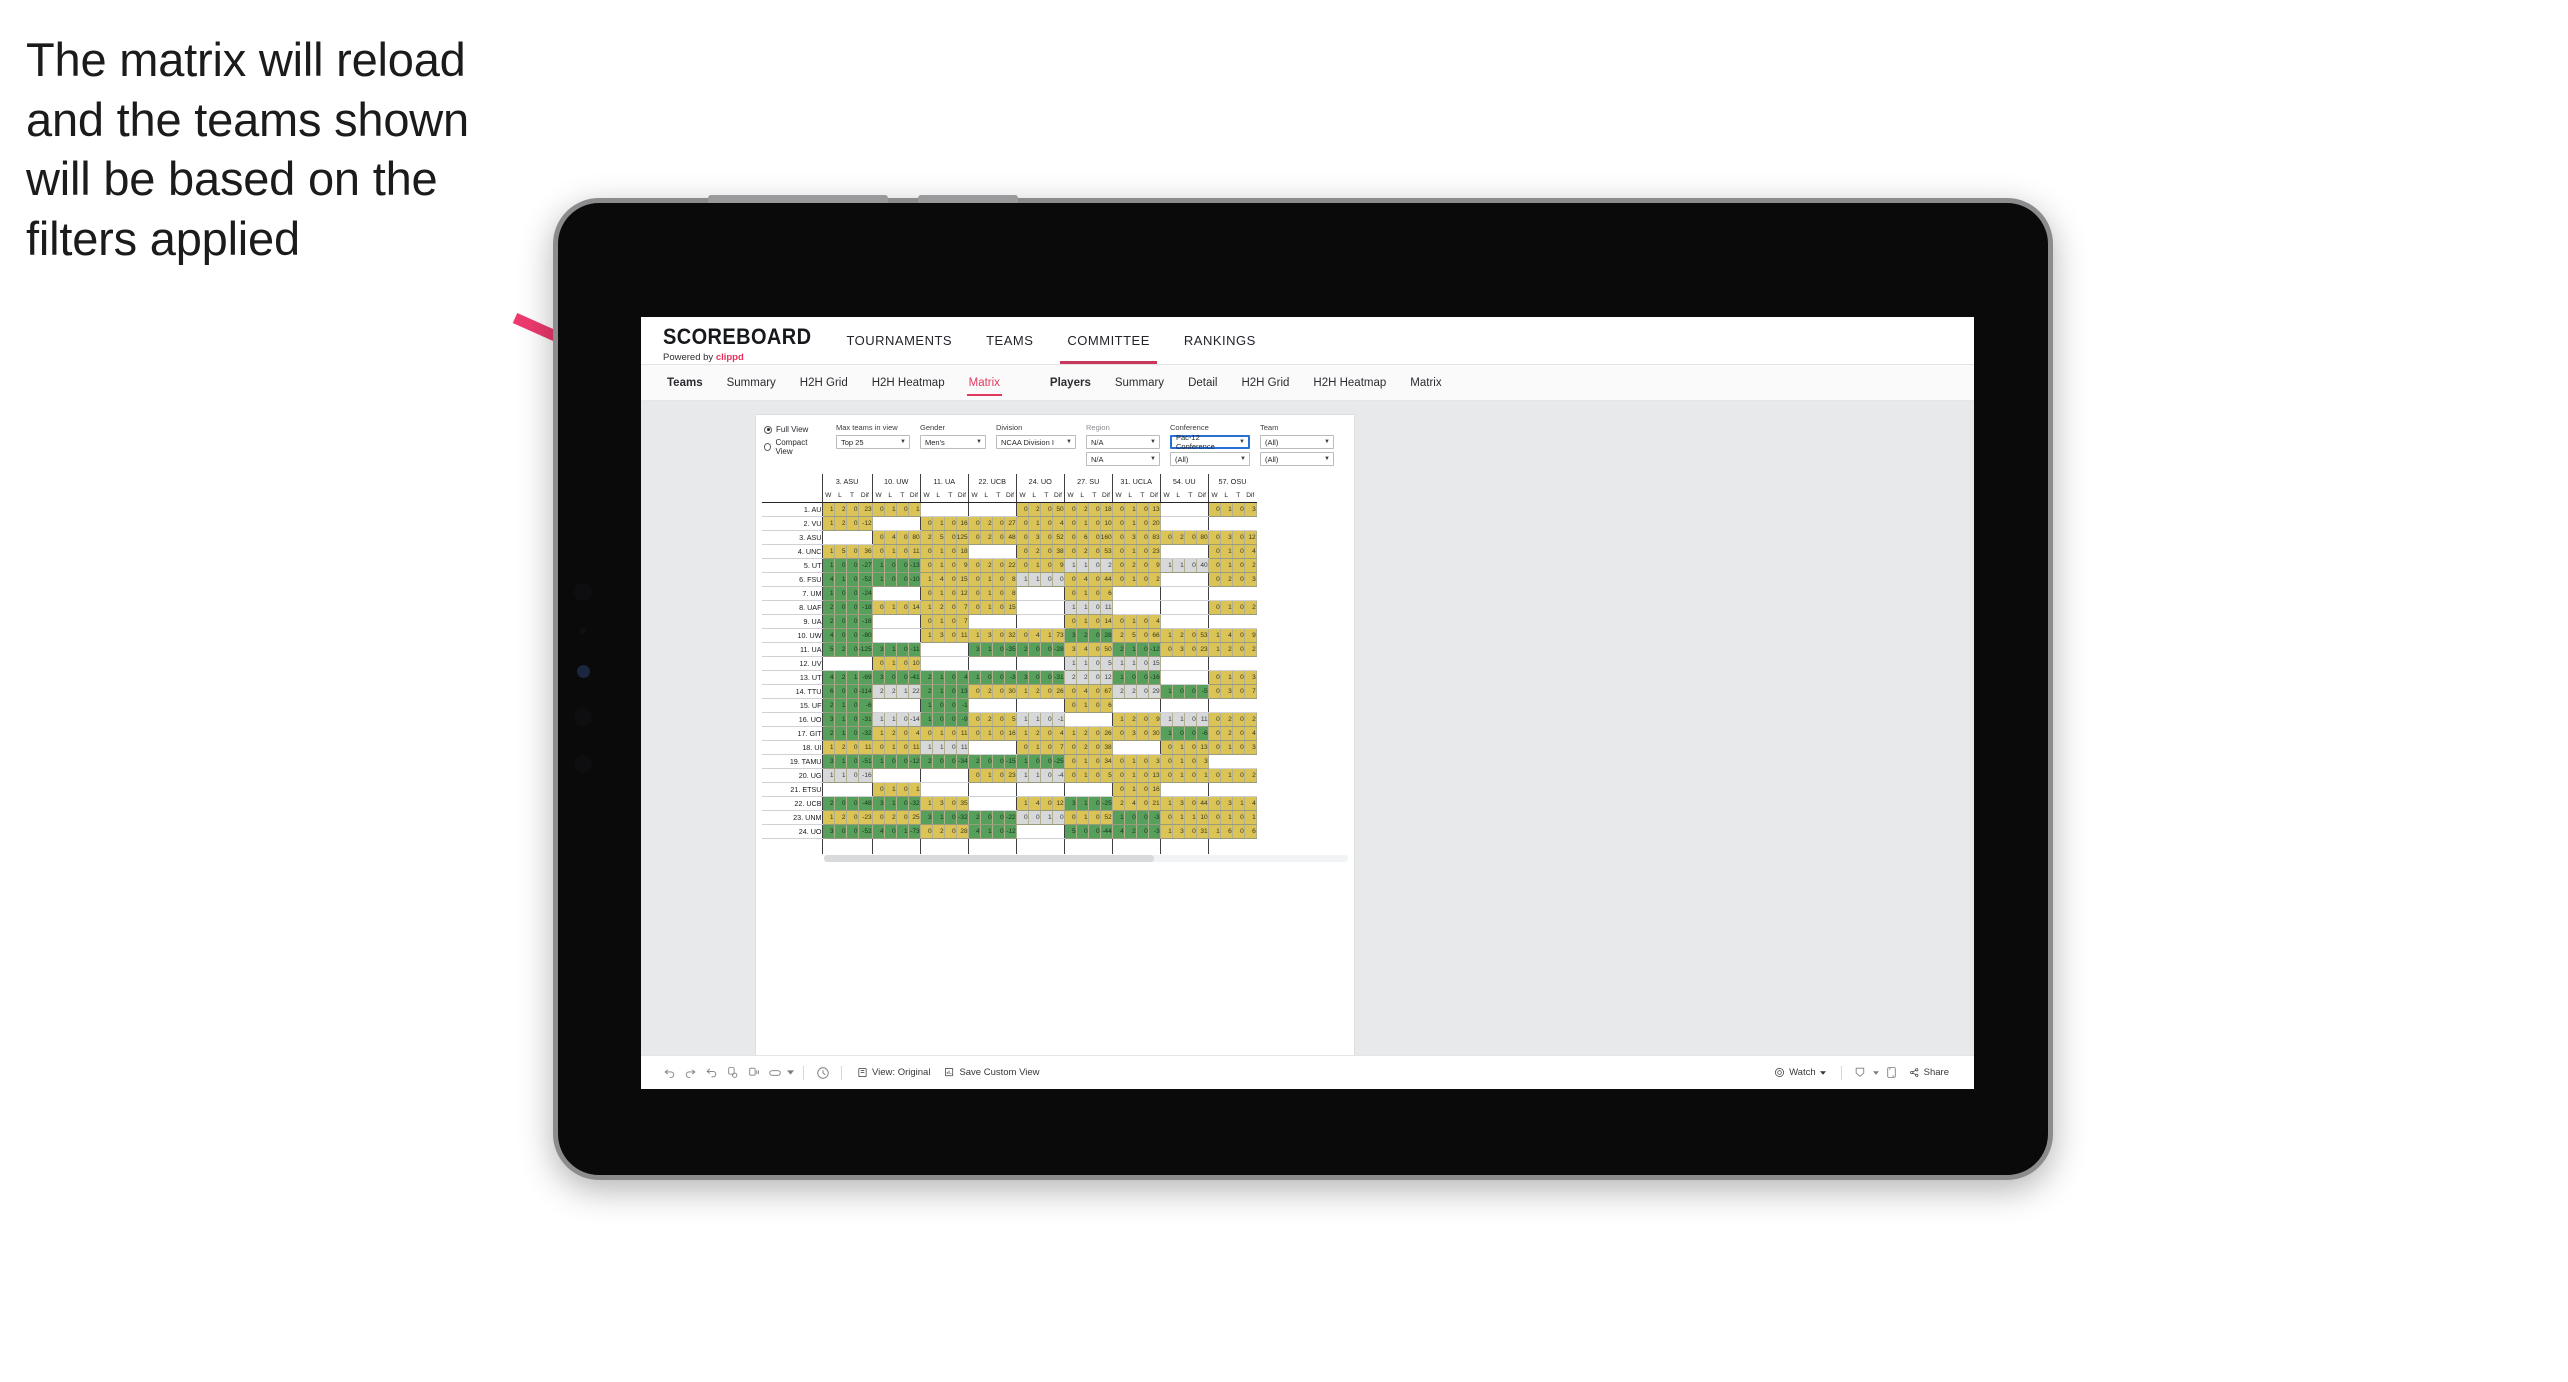 This screenshot has width=2568, height=1382. Describe the element at coordinates (865, 761) in the screenshot. I see `matrix-cell: -51` at that location.